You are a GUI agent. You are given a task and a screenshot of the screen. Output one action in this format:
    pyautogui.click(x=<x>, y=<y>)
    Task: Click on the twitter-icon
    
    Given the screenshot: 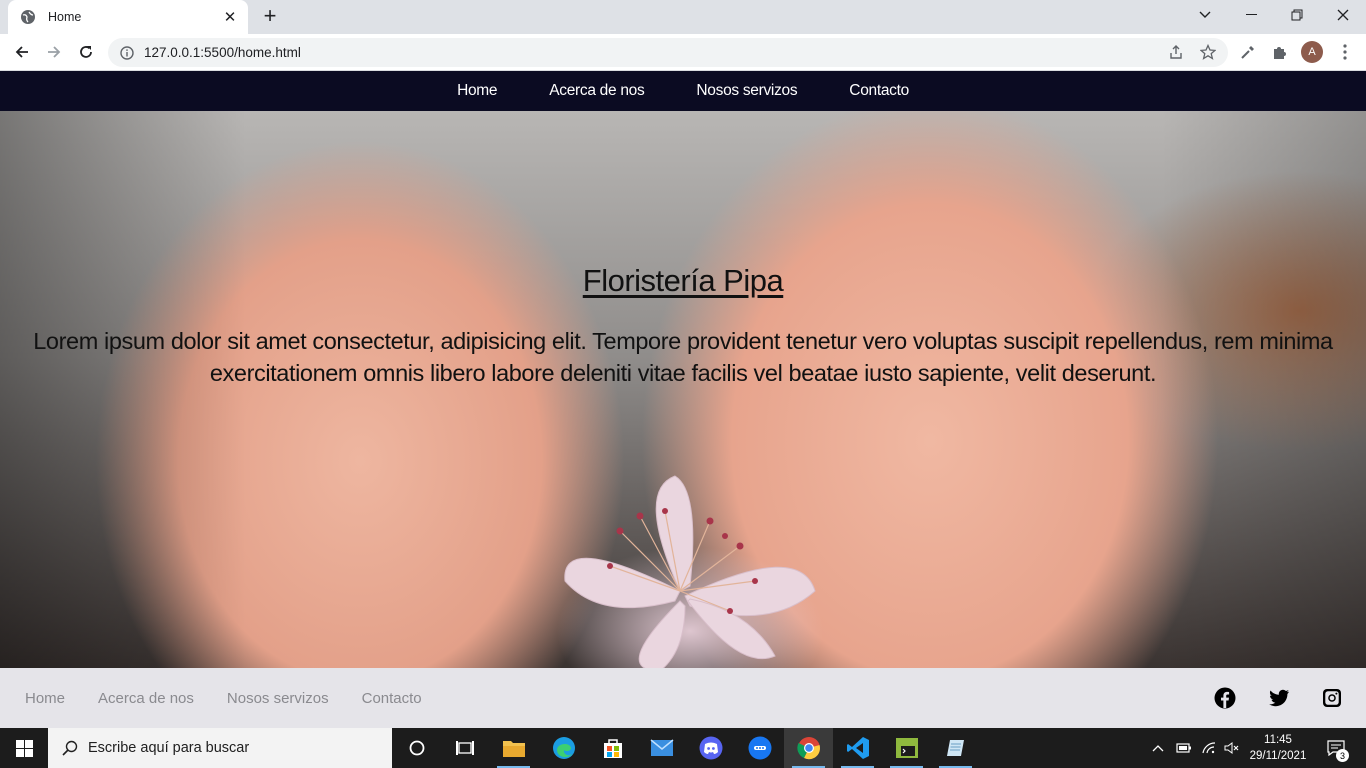 What is the action you would take?
    pyautogui.click(x=1279, y=698)
    